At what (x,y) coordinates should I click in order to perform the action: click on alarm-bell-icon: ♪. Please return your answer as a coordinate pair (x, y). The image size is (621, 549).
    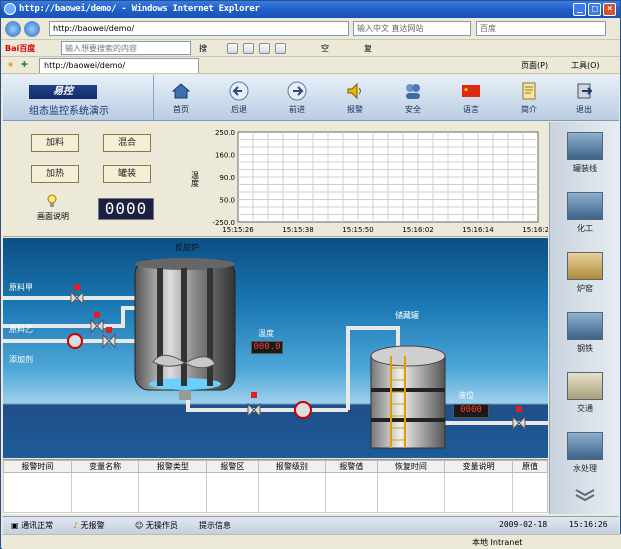
    Looking at the image, I should click on (77, 525).